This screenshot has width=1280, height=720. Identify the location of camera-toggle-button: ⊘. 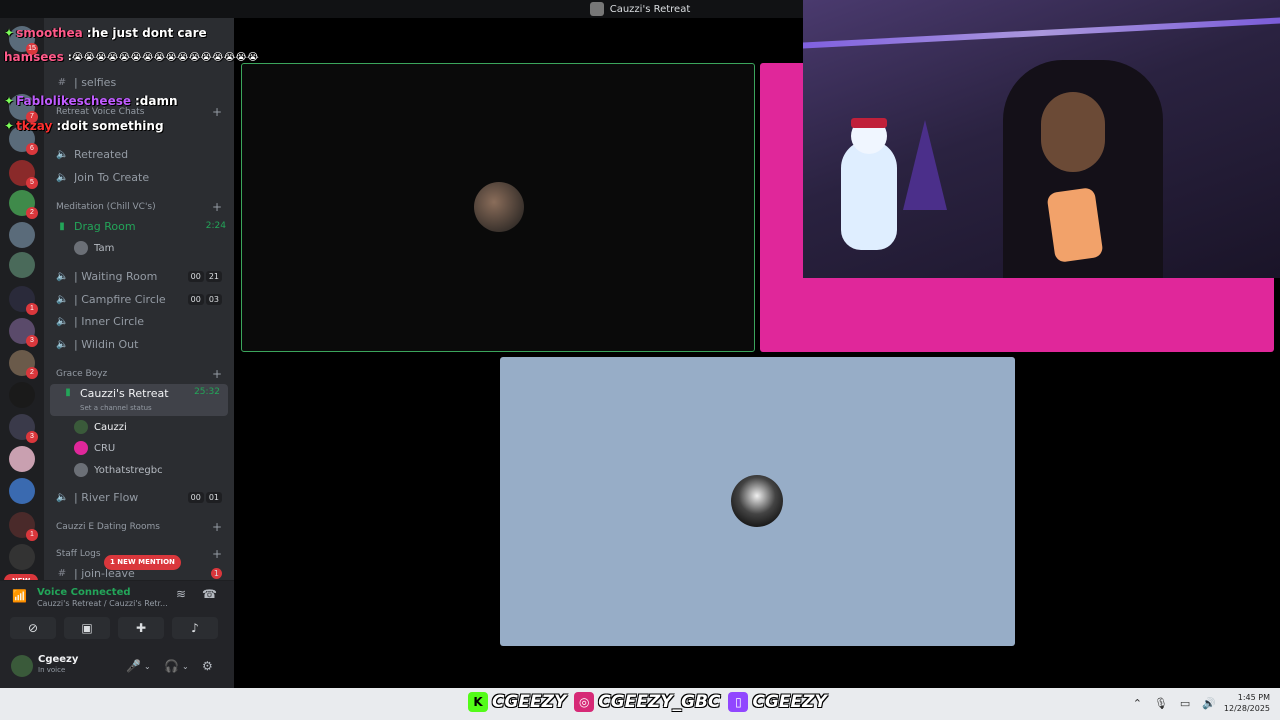
(33, 628).